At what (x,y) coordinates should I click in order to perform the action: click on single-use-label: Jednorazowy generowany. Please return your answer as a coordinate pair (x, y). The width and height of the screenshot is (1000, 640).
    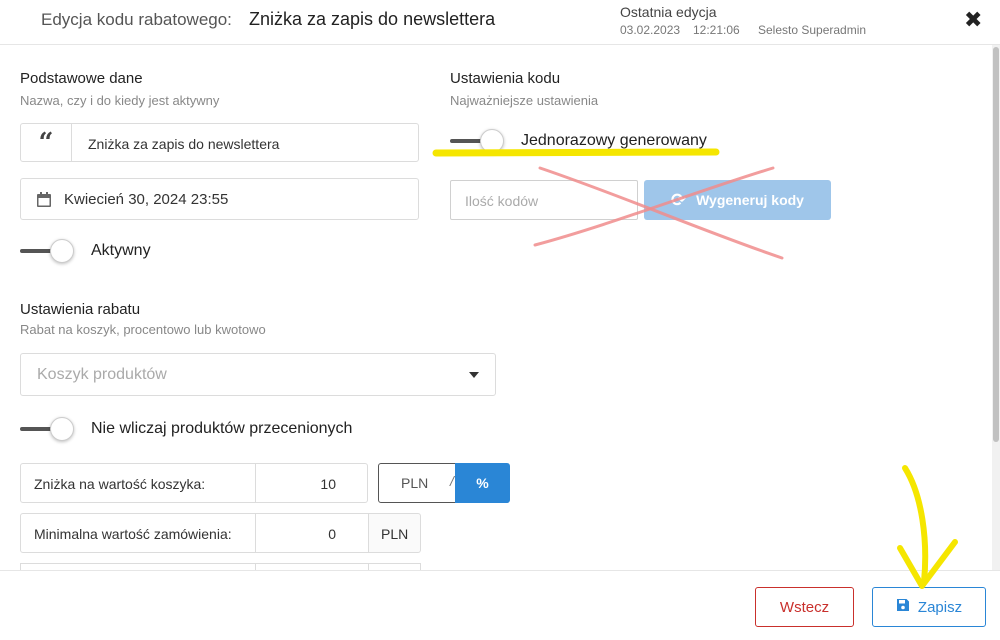
    Looking at the image, I should click on (614, 140).